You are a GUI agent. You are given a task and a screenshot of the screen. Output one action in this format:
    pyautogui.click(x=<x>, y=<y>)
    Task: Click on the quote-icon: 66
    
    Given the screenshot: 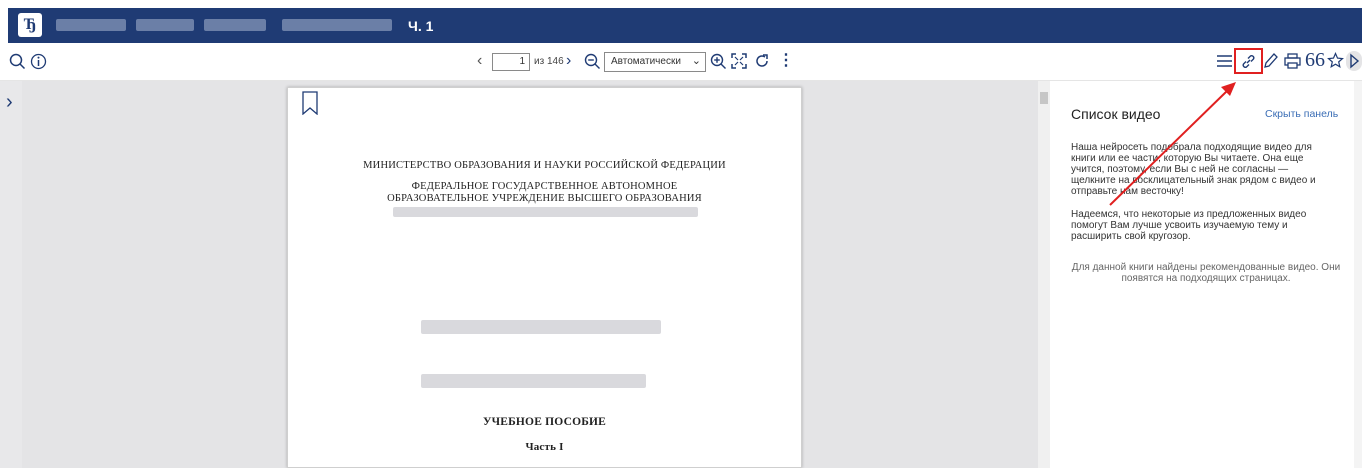 What is the action you would take?
    pyautogui.click(x=1315, y=60)
    